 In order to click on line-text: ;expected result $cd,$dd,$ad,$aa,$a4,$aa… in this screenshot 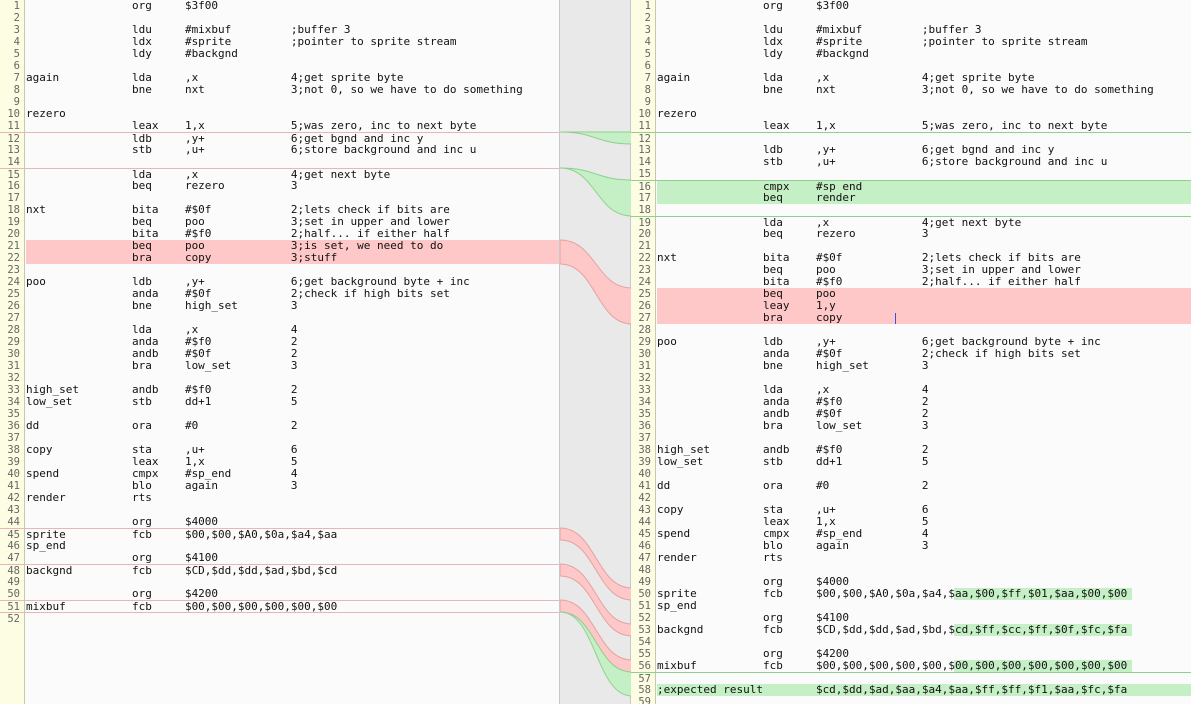, I will do `click(924, 690)`.